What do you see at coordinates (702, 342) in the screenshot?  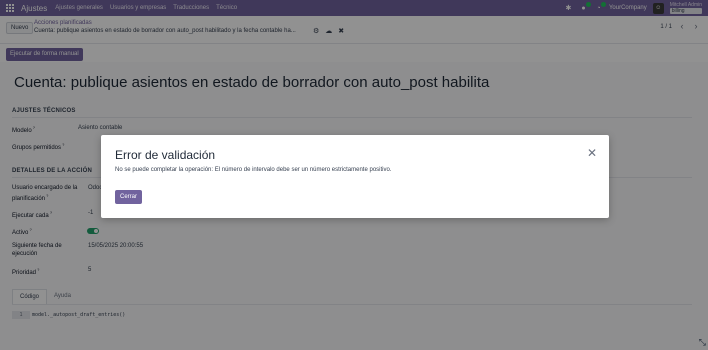 I see `resize-icon: ⤡` at bounding box center [702, 342].